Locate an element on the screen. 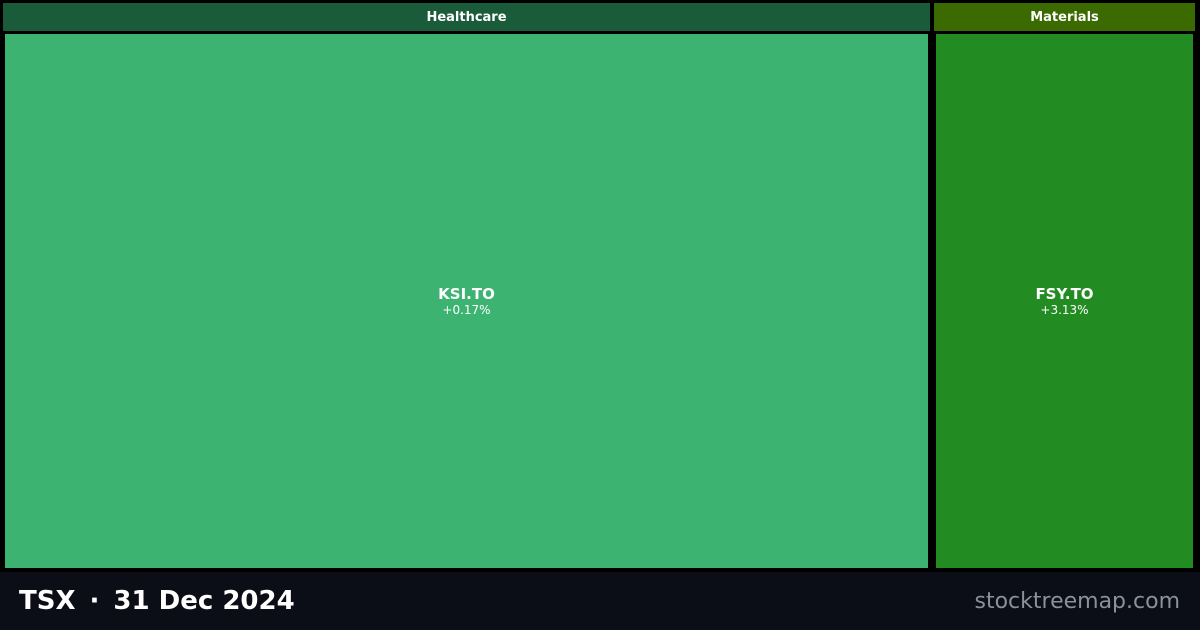 The image size is (1200, 630). footer-bar: TSX · 31 Dec 2024 stocktreemap.com is located at coordinates (600, 601).